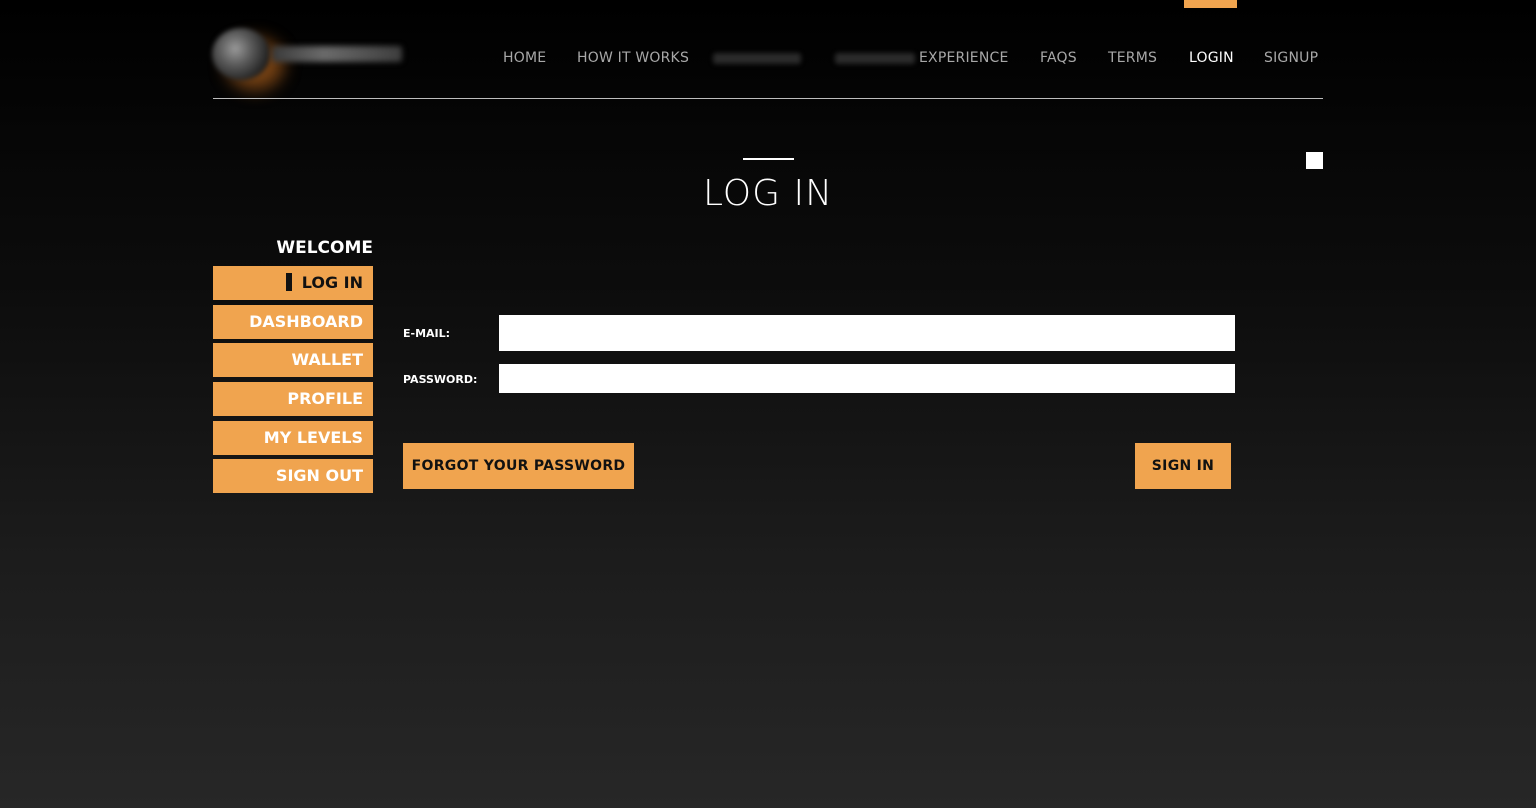 Image resolution: width=1536 pixels, height=808 pixels. I want to click on logo-wordmark, so click(337, 54).